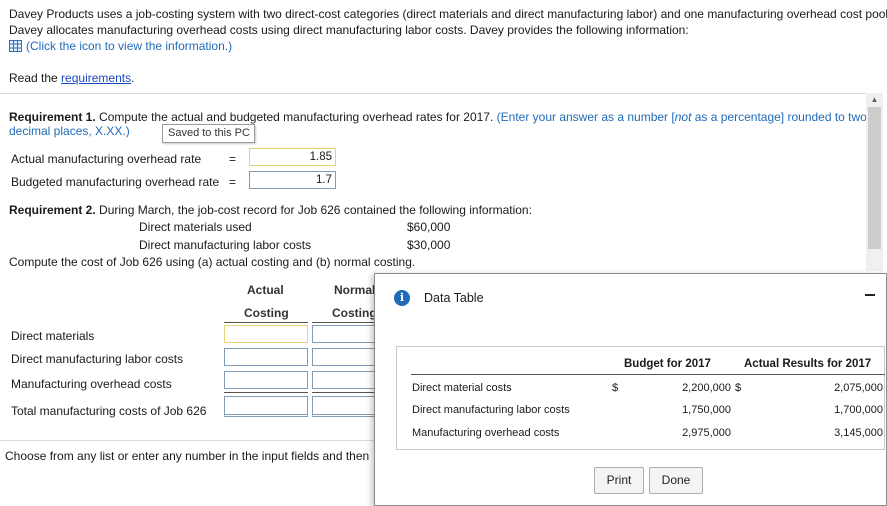 The width and height of the screenshot is (887, 506). I want to click on dt-row-dm-budget: 2,200,000, so click(706, 388).